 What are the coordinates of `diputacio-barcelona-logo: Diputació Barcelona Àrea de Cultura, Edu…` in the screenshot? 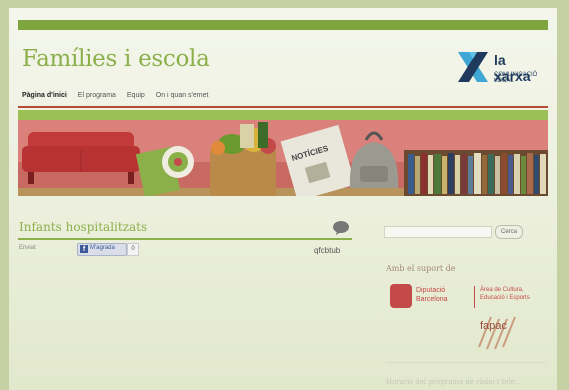 It's located at (473, 297).